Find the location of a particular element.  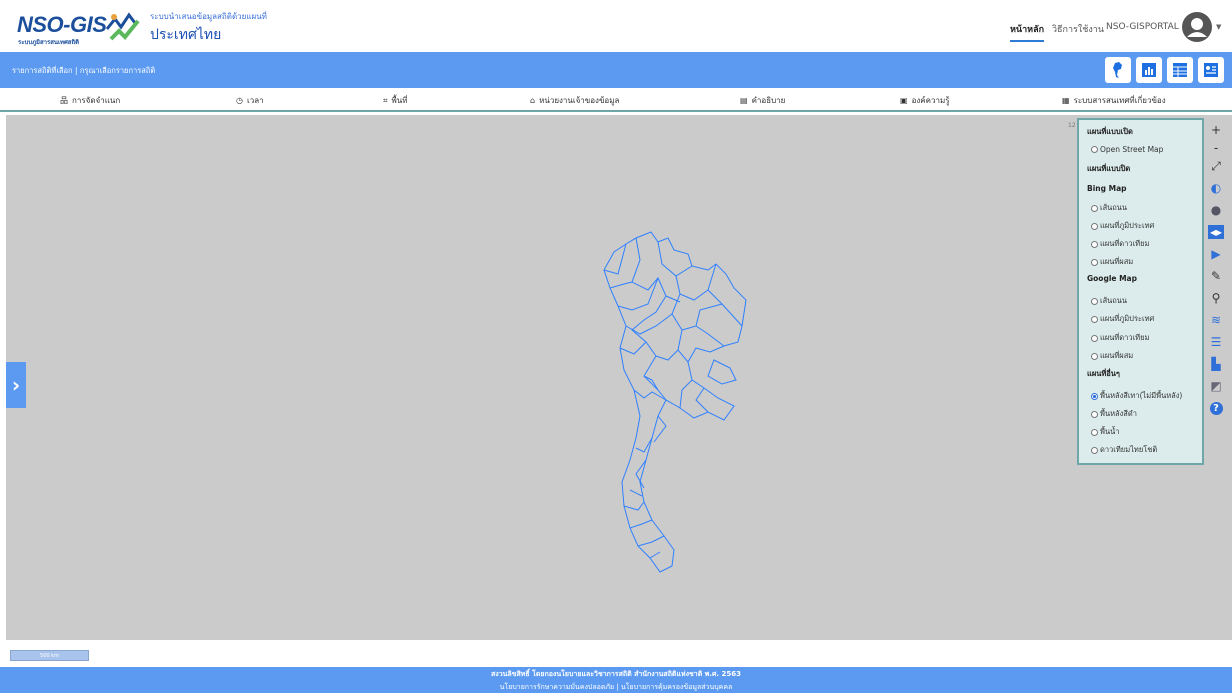

layers-icon: ≋ is located at coordinates (1216, 320).